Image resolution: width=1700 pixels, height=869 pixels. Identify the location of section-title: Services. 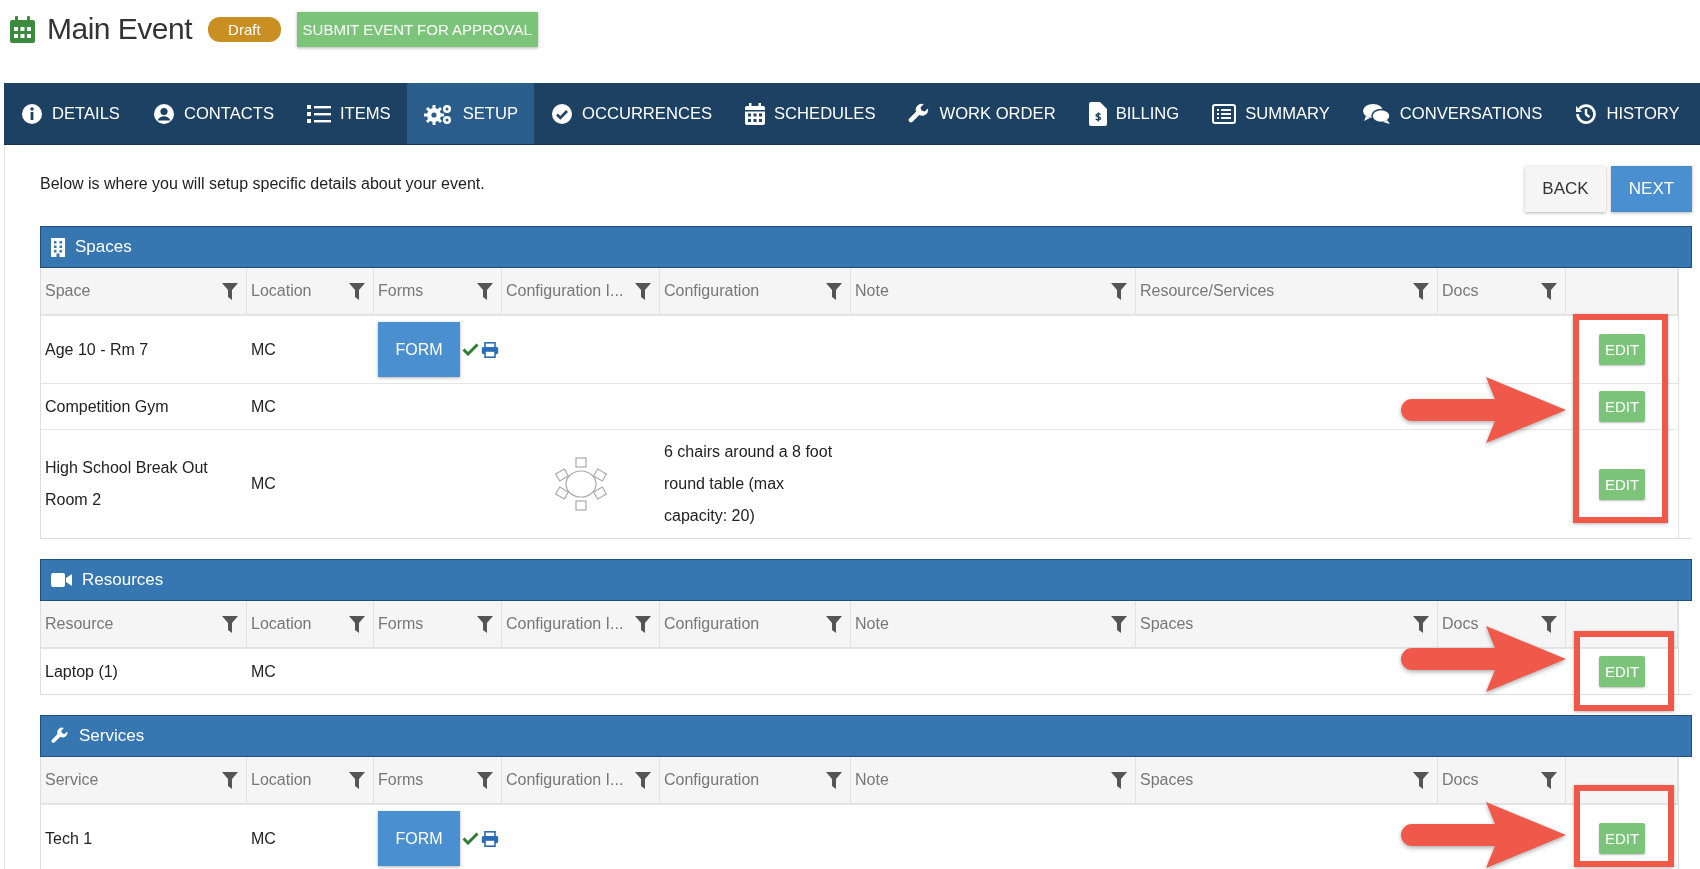
(112, 736).